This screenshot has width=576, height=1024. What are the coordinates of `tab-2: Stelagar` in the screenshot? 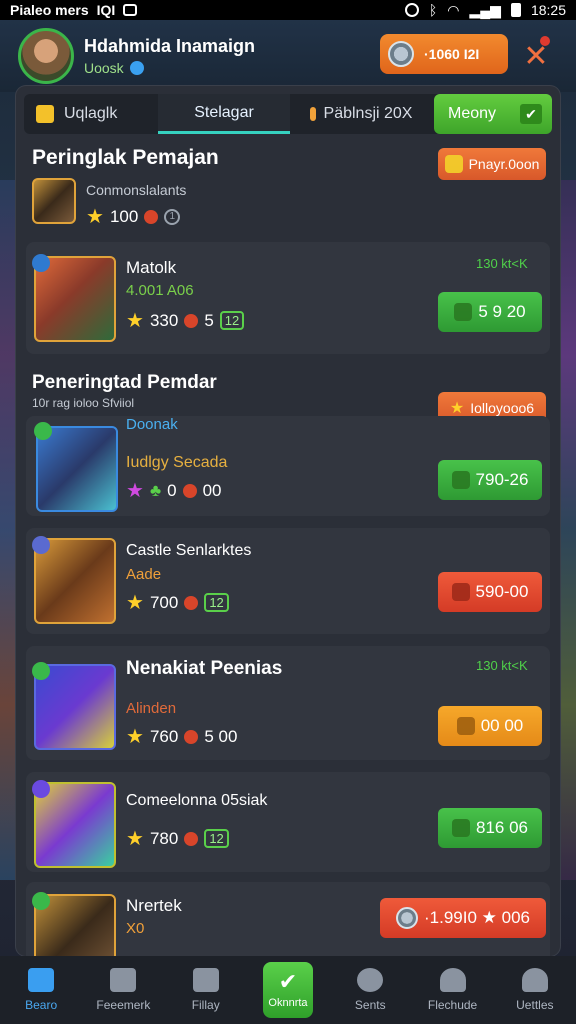 It's located at (224, 114).